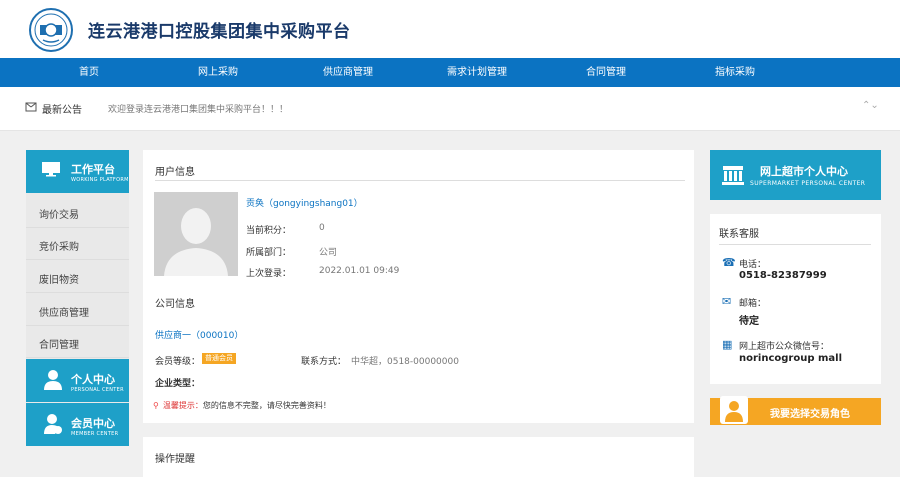 This screenshot has height=477, width=900. Describe the element at coordinates (269, 253) in the screenshot. I see `department-label: 所属部门：` at that location.